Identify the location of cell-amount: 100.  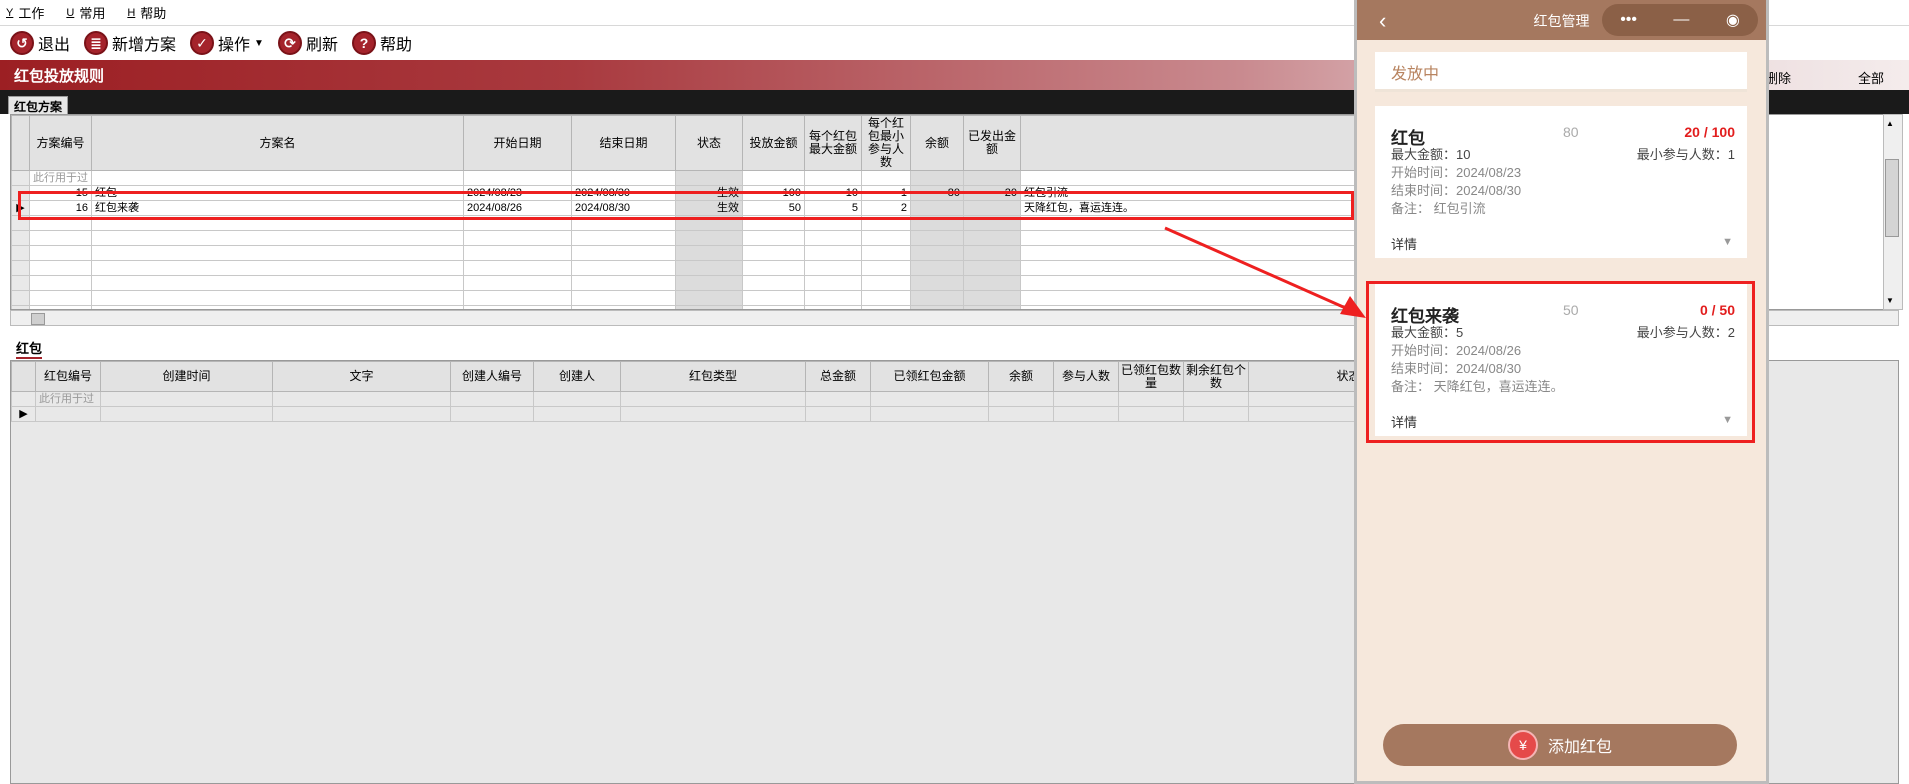
(773, 193).